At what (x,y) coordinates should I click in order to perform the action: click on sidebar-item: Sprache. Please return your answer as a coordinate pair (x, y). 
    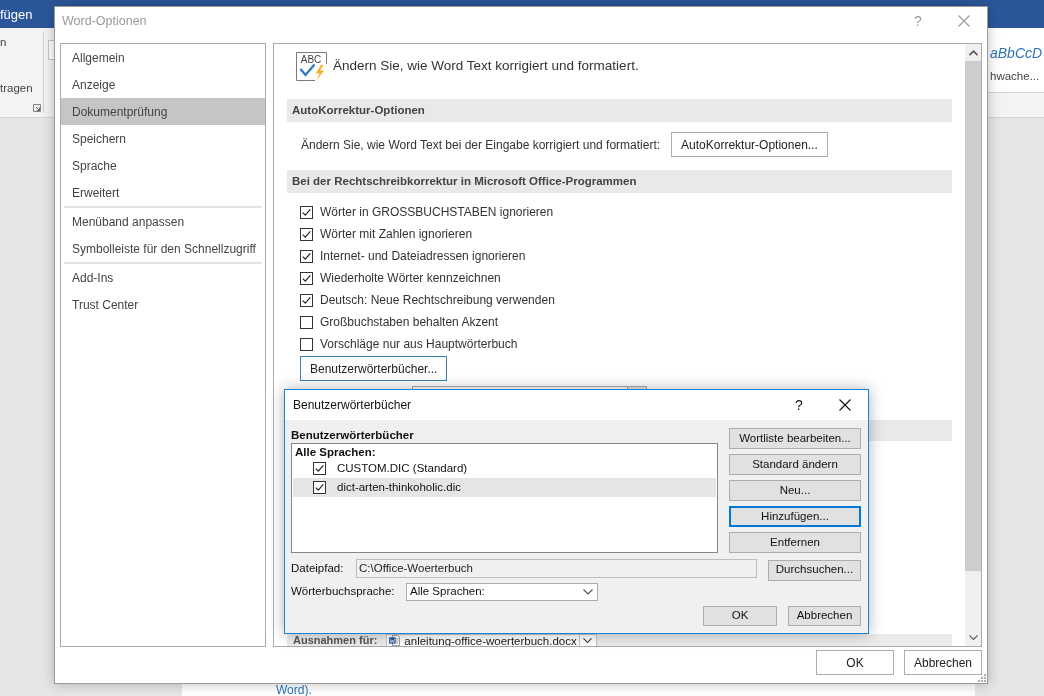
    Looking at the image, I should click on (163, 165).